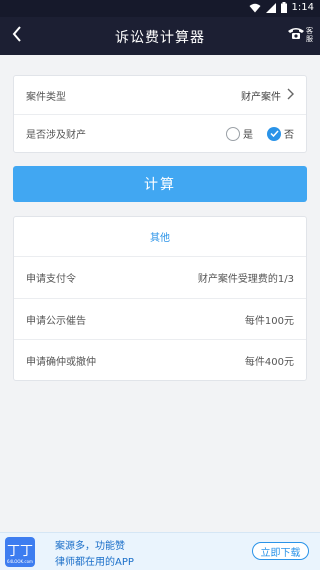 This screenshot has height=570, width=320. I want to click on app-logo-text: 丁丁, so click(19, 551).